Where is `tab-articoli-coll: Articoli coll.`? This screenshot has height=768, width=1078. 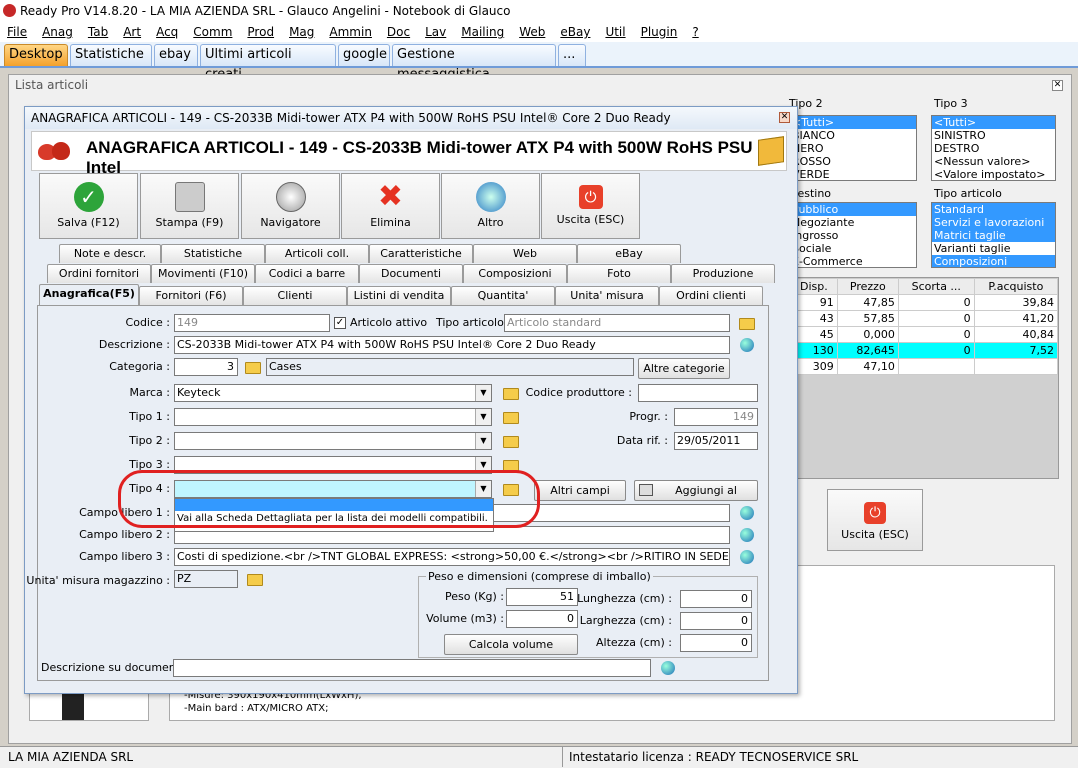 tab-articoli-coll: Articoli coll. is located at coordinates (317, 253).